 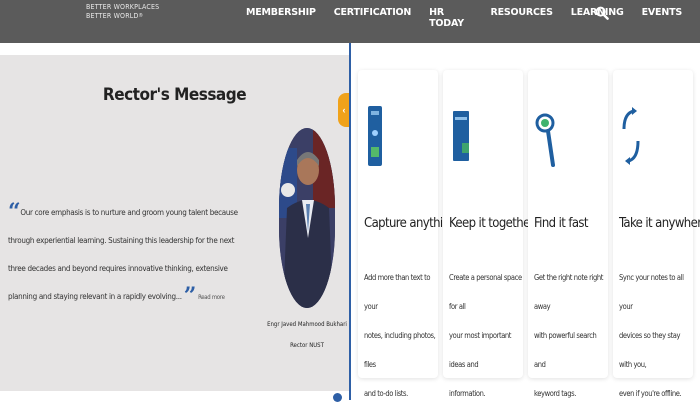 What do you see at coordinates (190, 296) in the screenshot?
I see `close-quote-icon: ”` at bounding box center [190, 296].